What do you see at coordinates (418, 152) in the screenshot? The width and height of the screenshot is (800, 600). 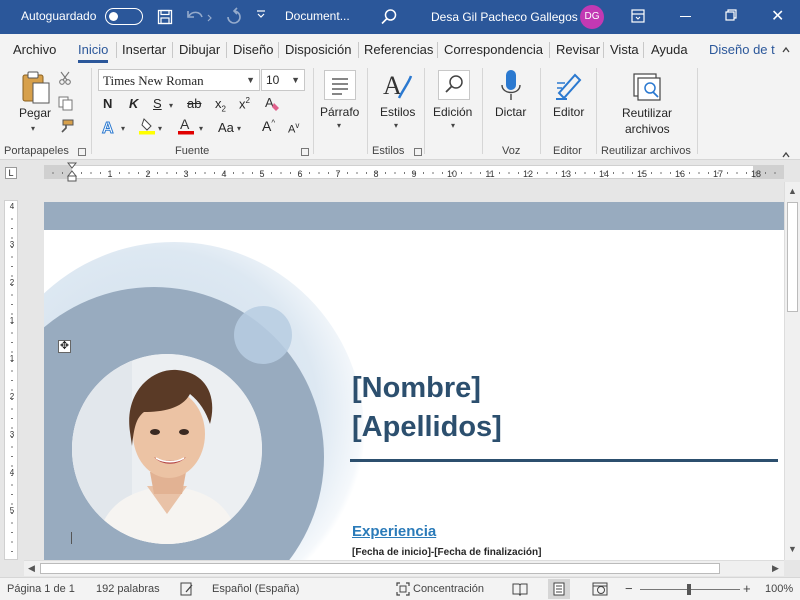 I see `styles-dialog-launcher` at bounding box center [418, 152].